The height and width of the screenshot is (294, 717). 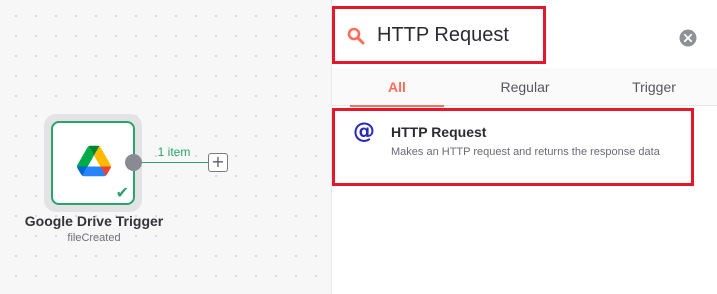 I want to click on tab-trigger: Trigger, so click(x=654, y=87).